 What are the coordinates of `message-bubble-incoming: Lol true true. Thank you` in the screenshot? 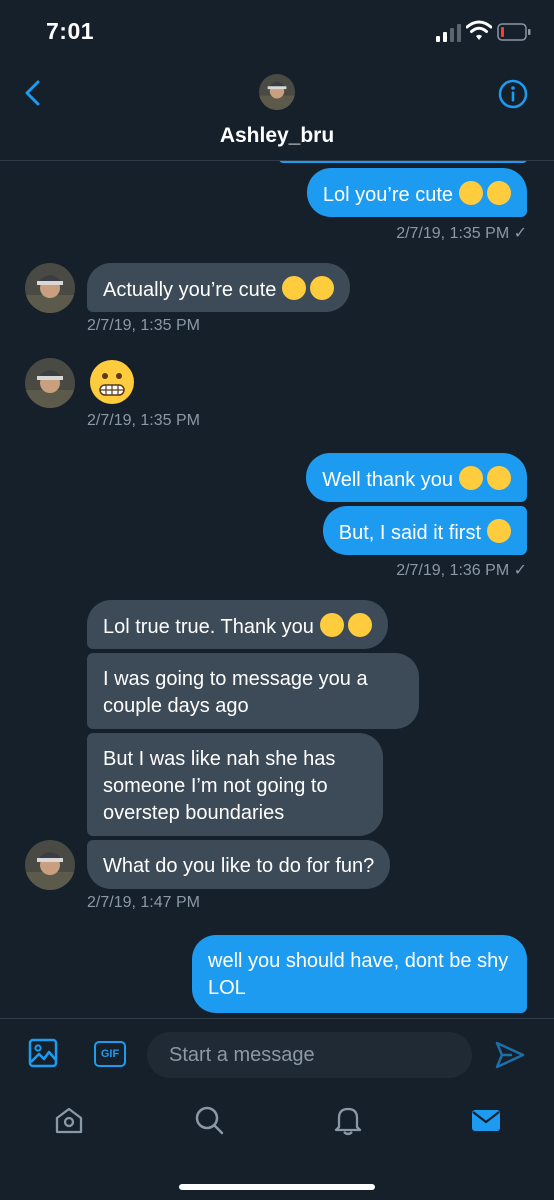 It's located at (237, 624).